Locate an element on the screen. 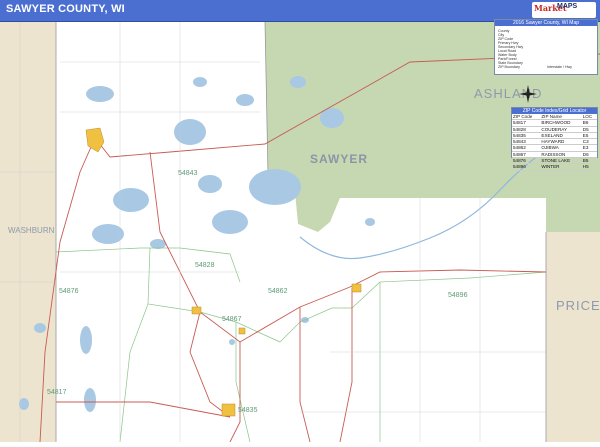 This screenshot has height=447, width=600. table-row: 54867 RADISSON D6 is located at coordinates (554, 155).